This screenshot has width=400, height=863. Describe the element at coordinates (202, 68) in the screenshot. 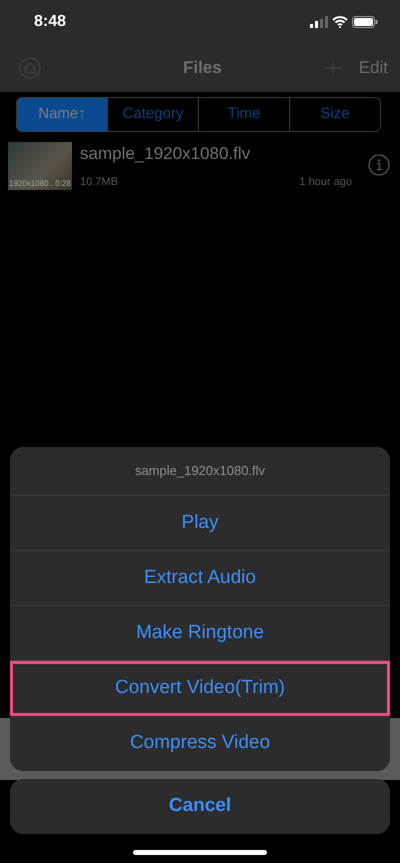

I see `nav-title: Files` at that location.